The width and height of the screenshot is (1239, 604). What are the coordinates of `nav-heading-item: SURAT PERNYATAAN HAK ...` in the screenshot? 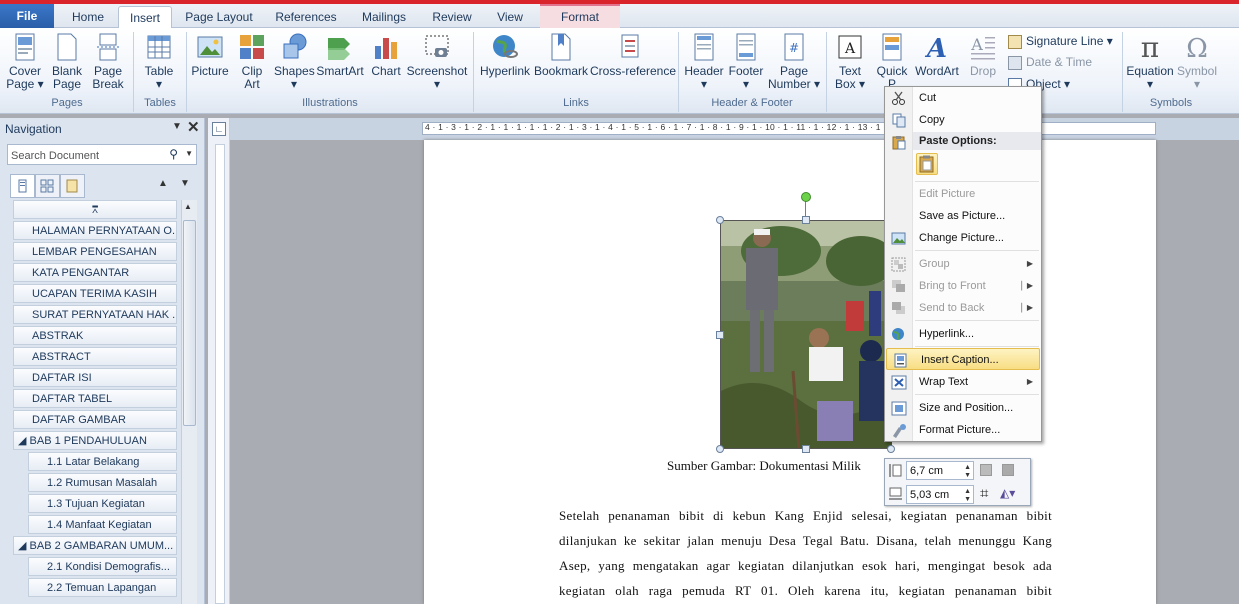 It's located at (95, 314).